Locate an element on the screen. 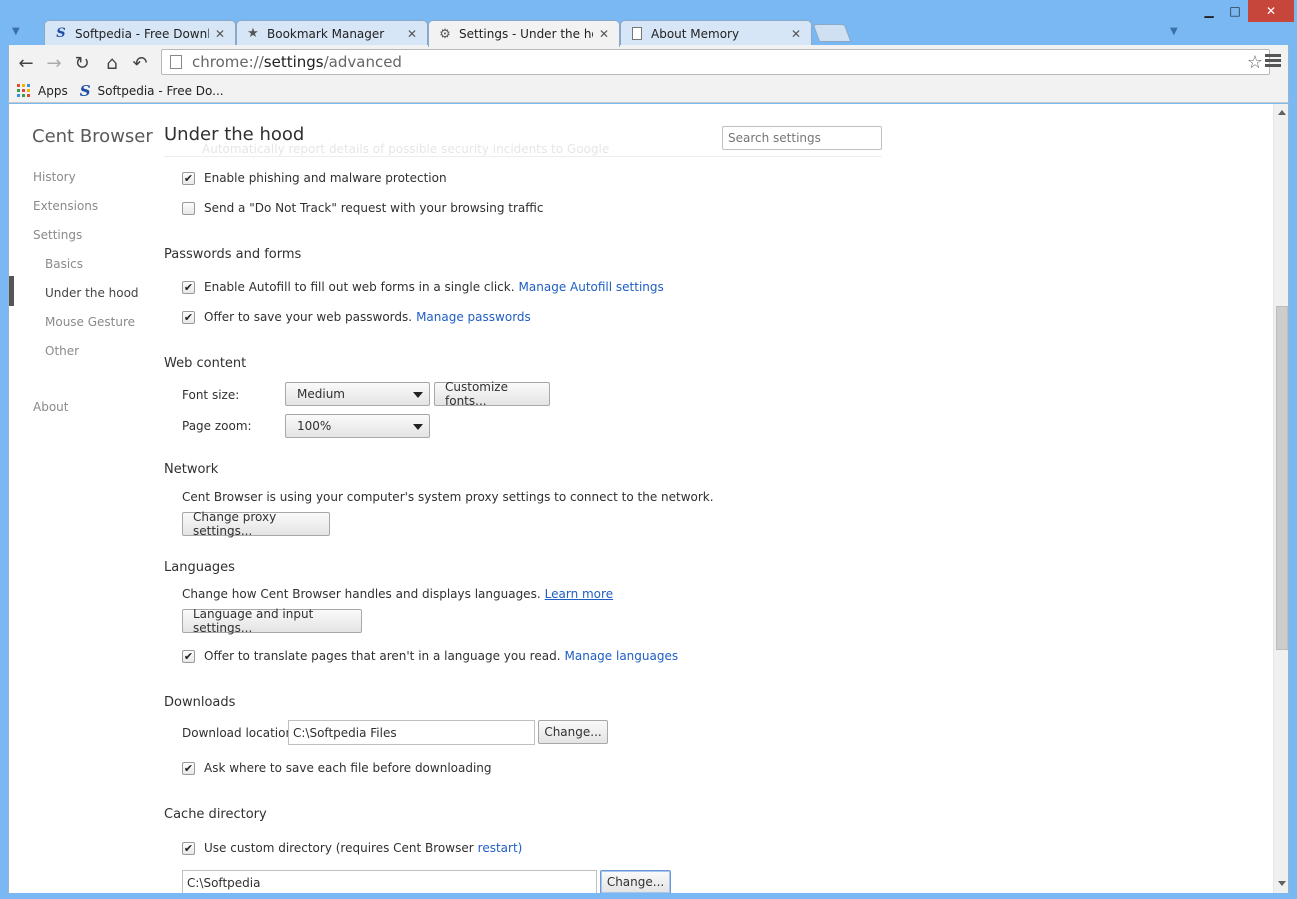 The height and width of the screenshot is (899, 1297). scrollbar-thumb is located at coordinates (1282, 478).